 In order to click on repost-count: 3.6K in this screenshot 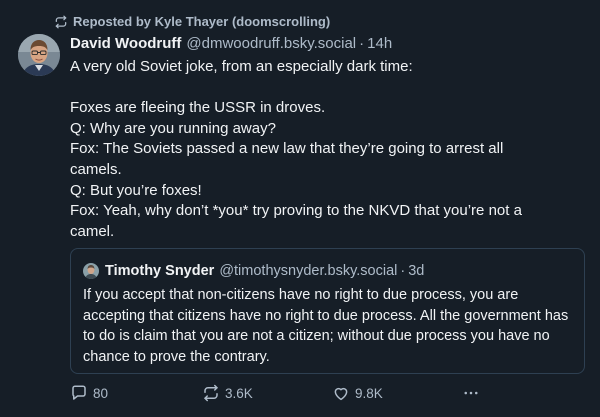, I will do `click(239, 393)`.